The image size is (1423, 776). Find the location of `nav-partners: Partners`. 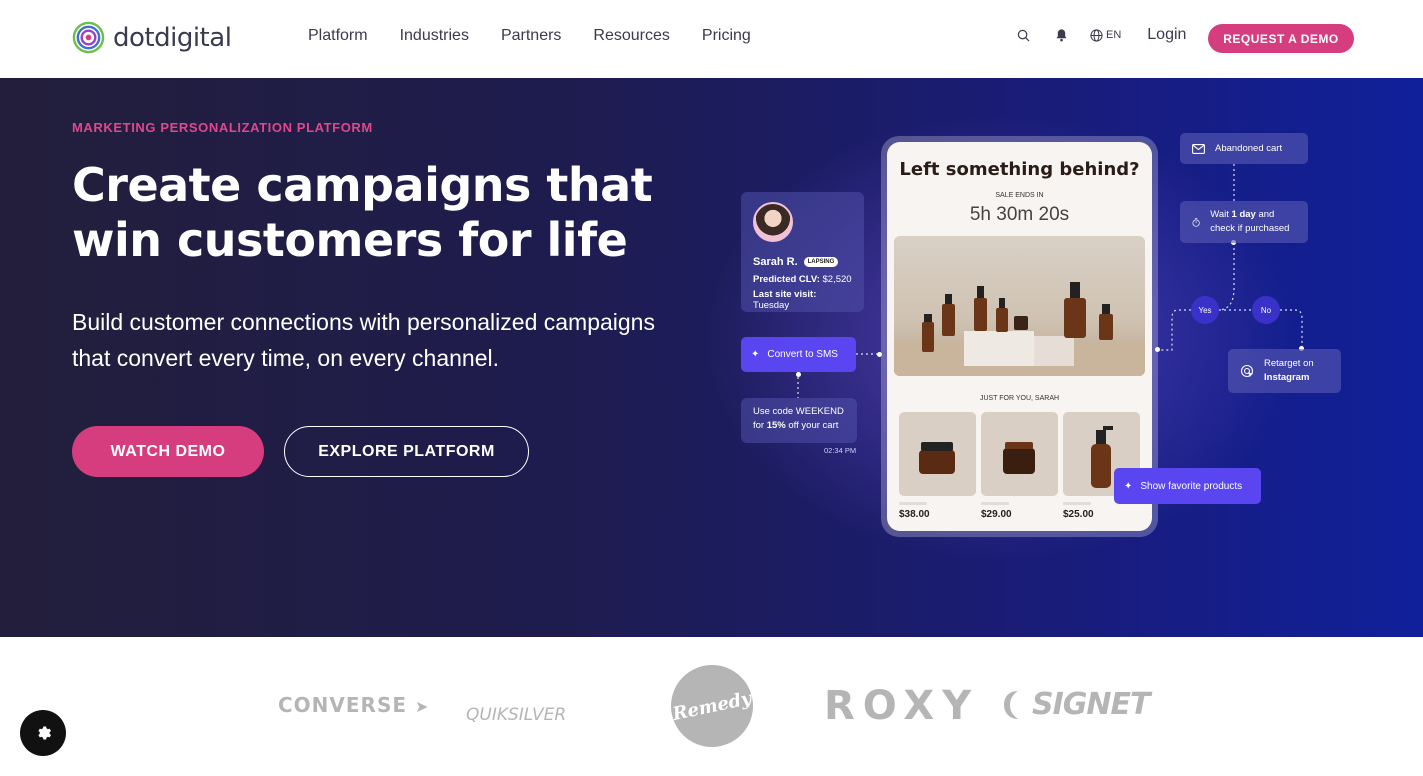

nav-partners: Partners is located at coordinates (531, 36).